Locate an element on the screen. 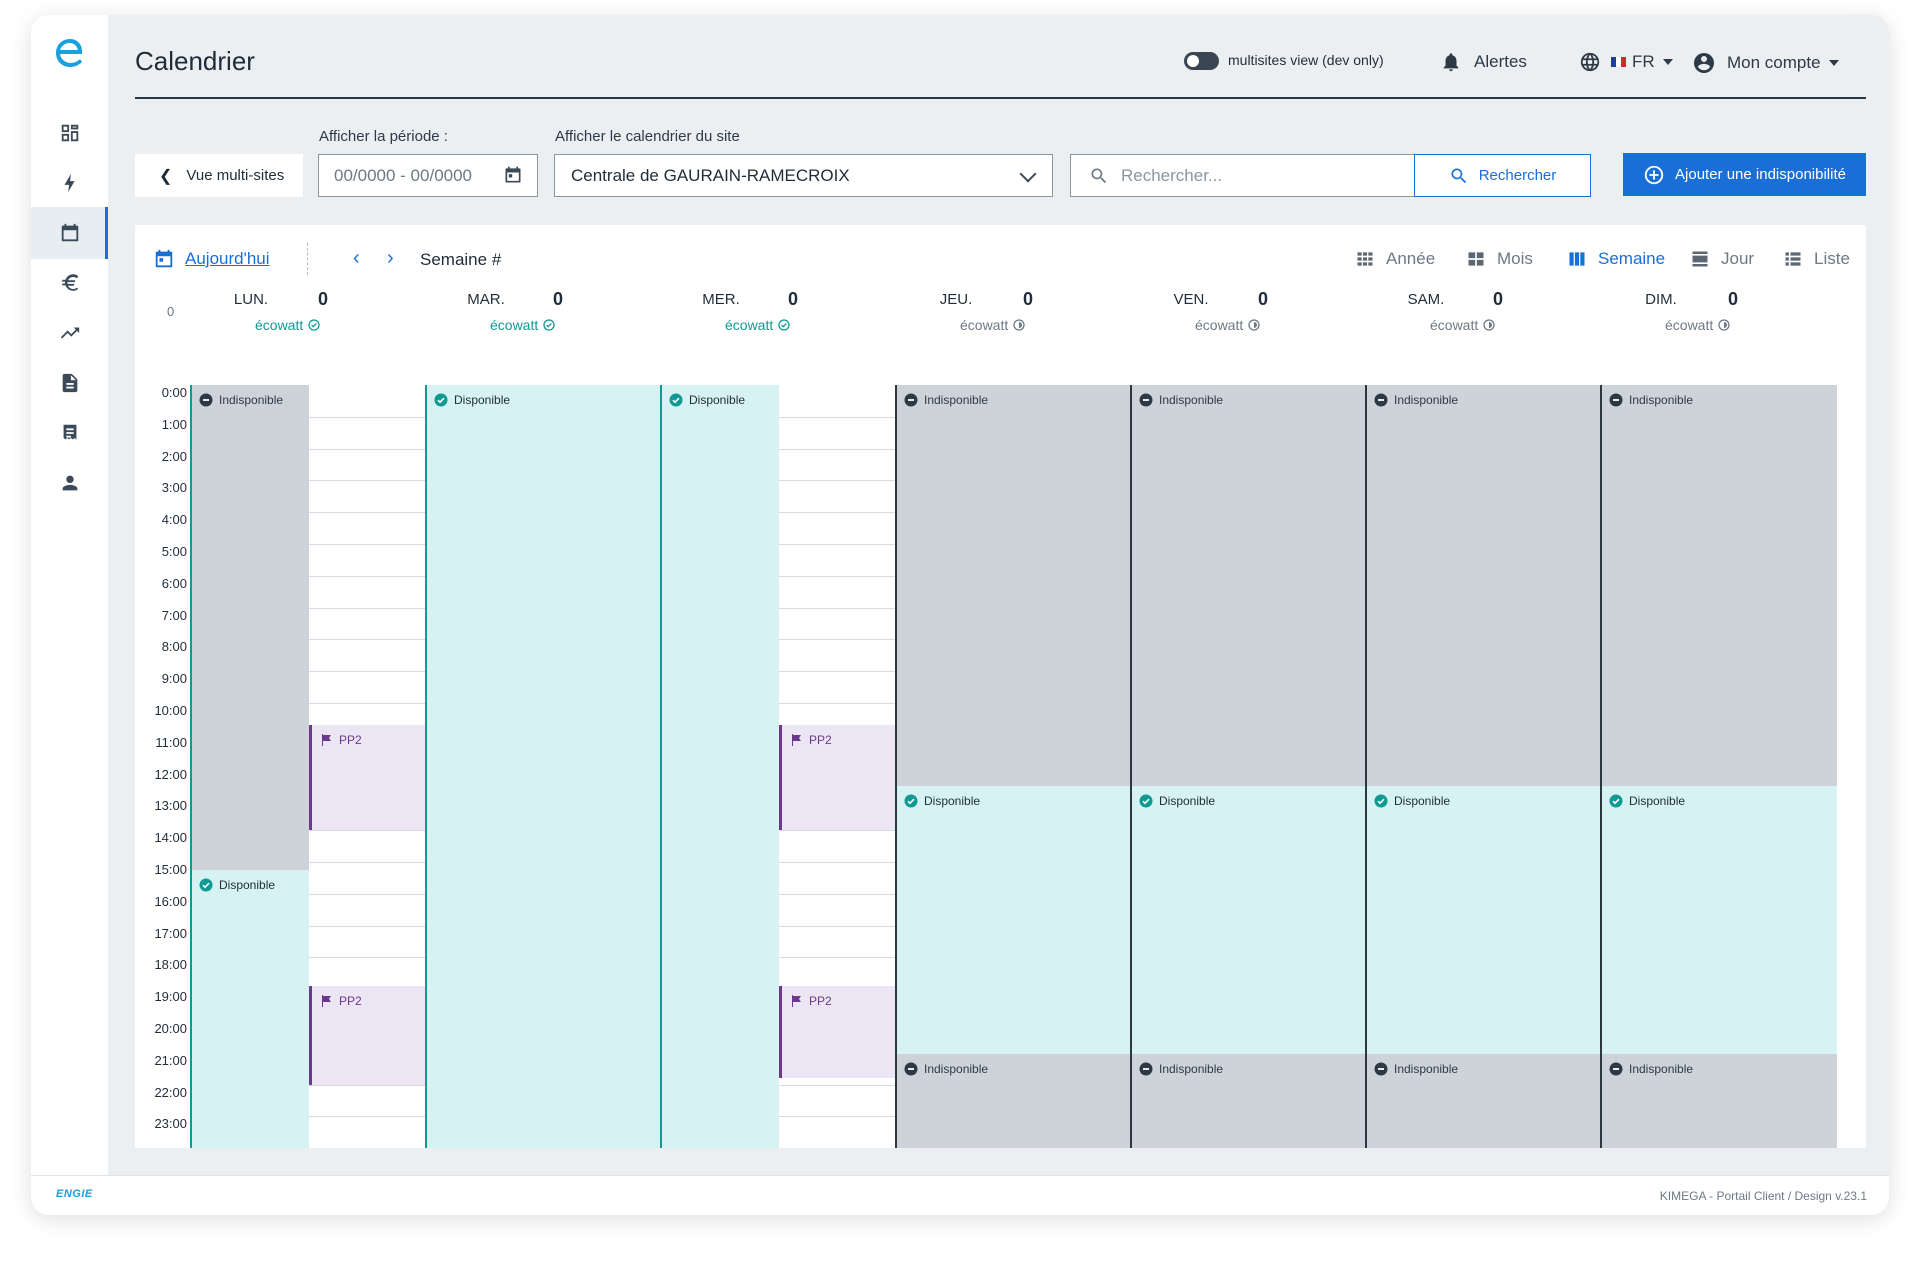  bell-icon is located at coordinates (1451, 62).